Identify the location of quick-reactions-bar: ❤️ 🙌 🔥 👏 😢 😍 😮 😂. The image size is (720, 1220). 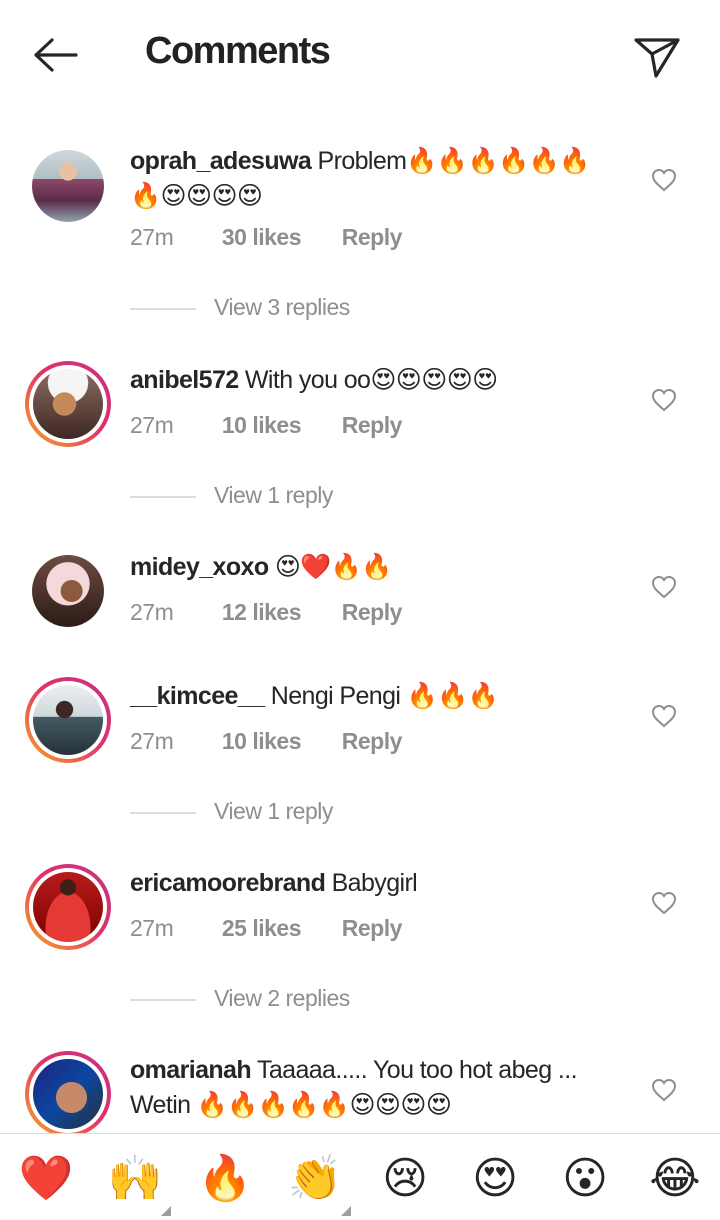
(360, 1176).